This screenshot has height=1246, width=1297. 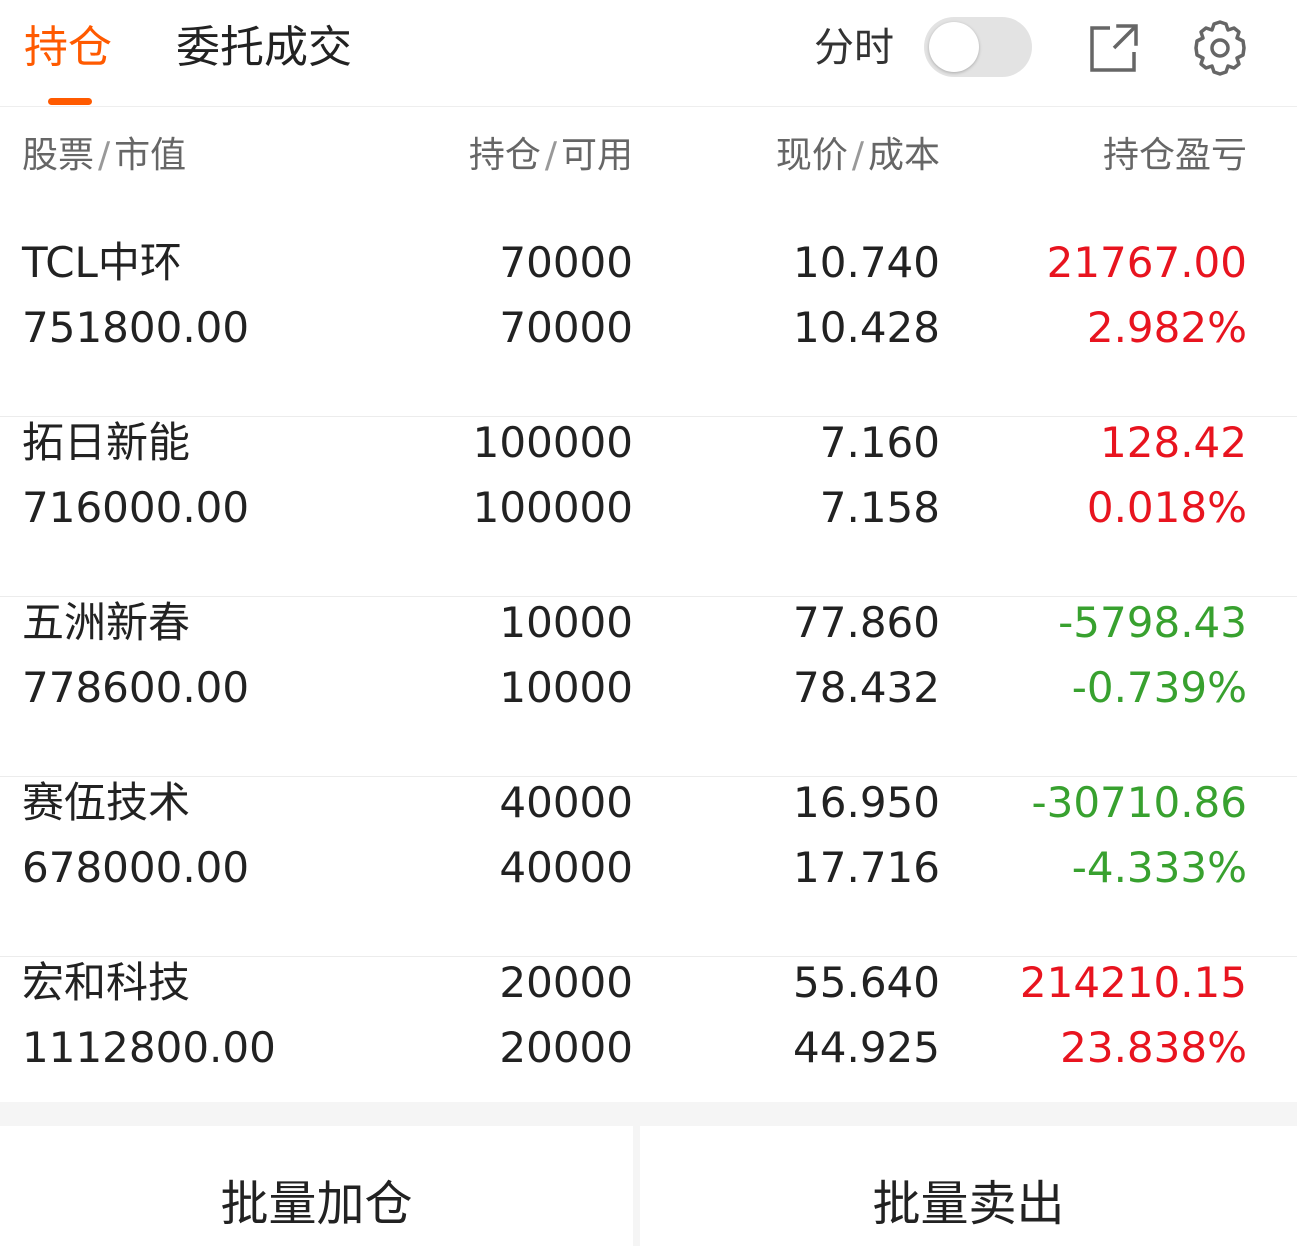 I want to click on bottom-action-bar: 批量加仓 批量卖出, so click(x=648, y=1186).